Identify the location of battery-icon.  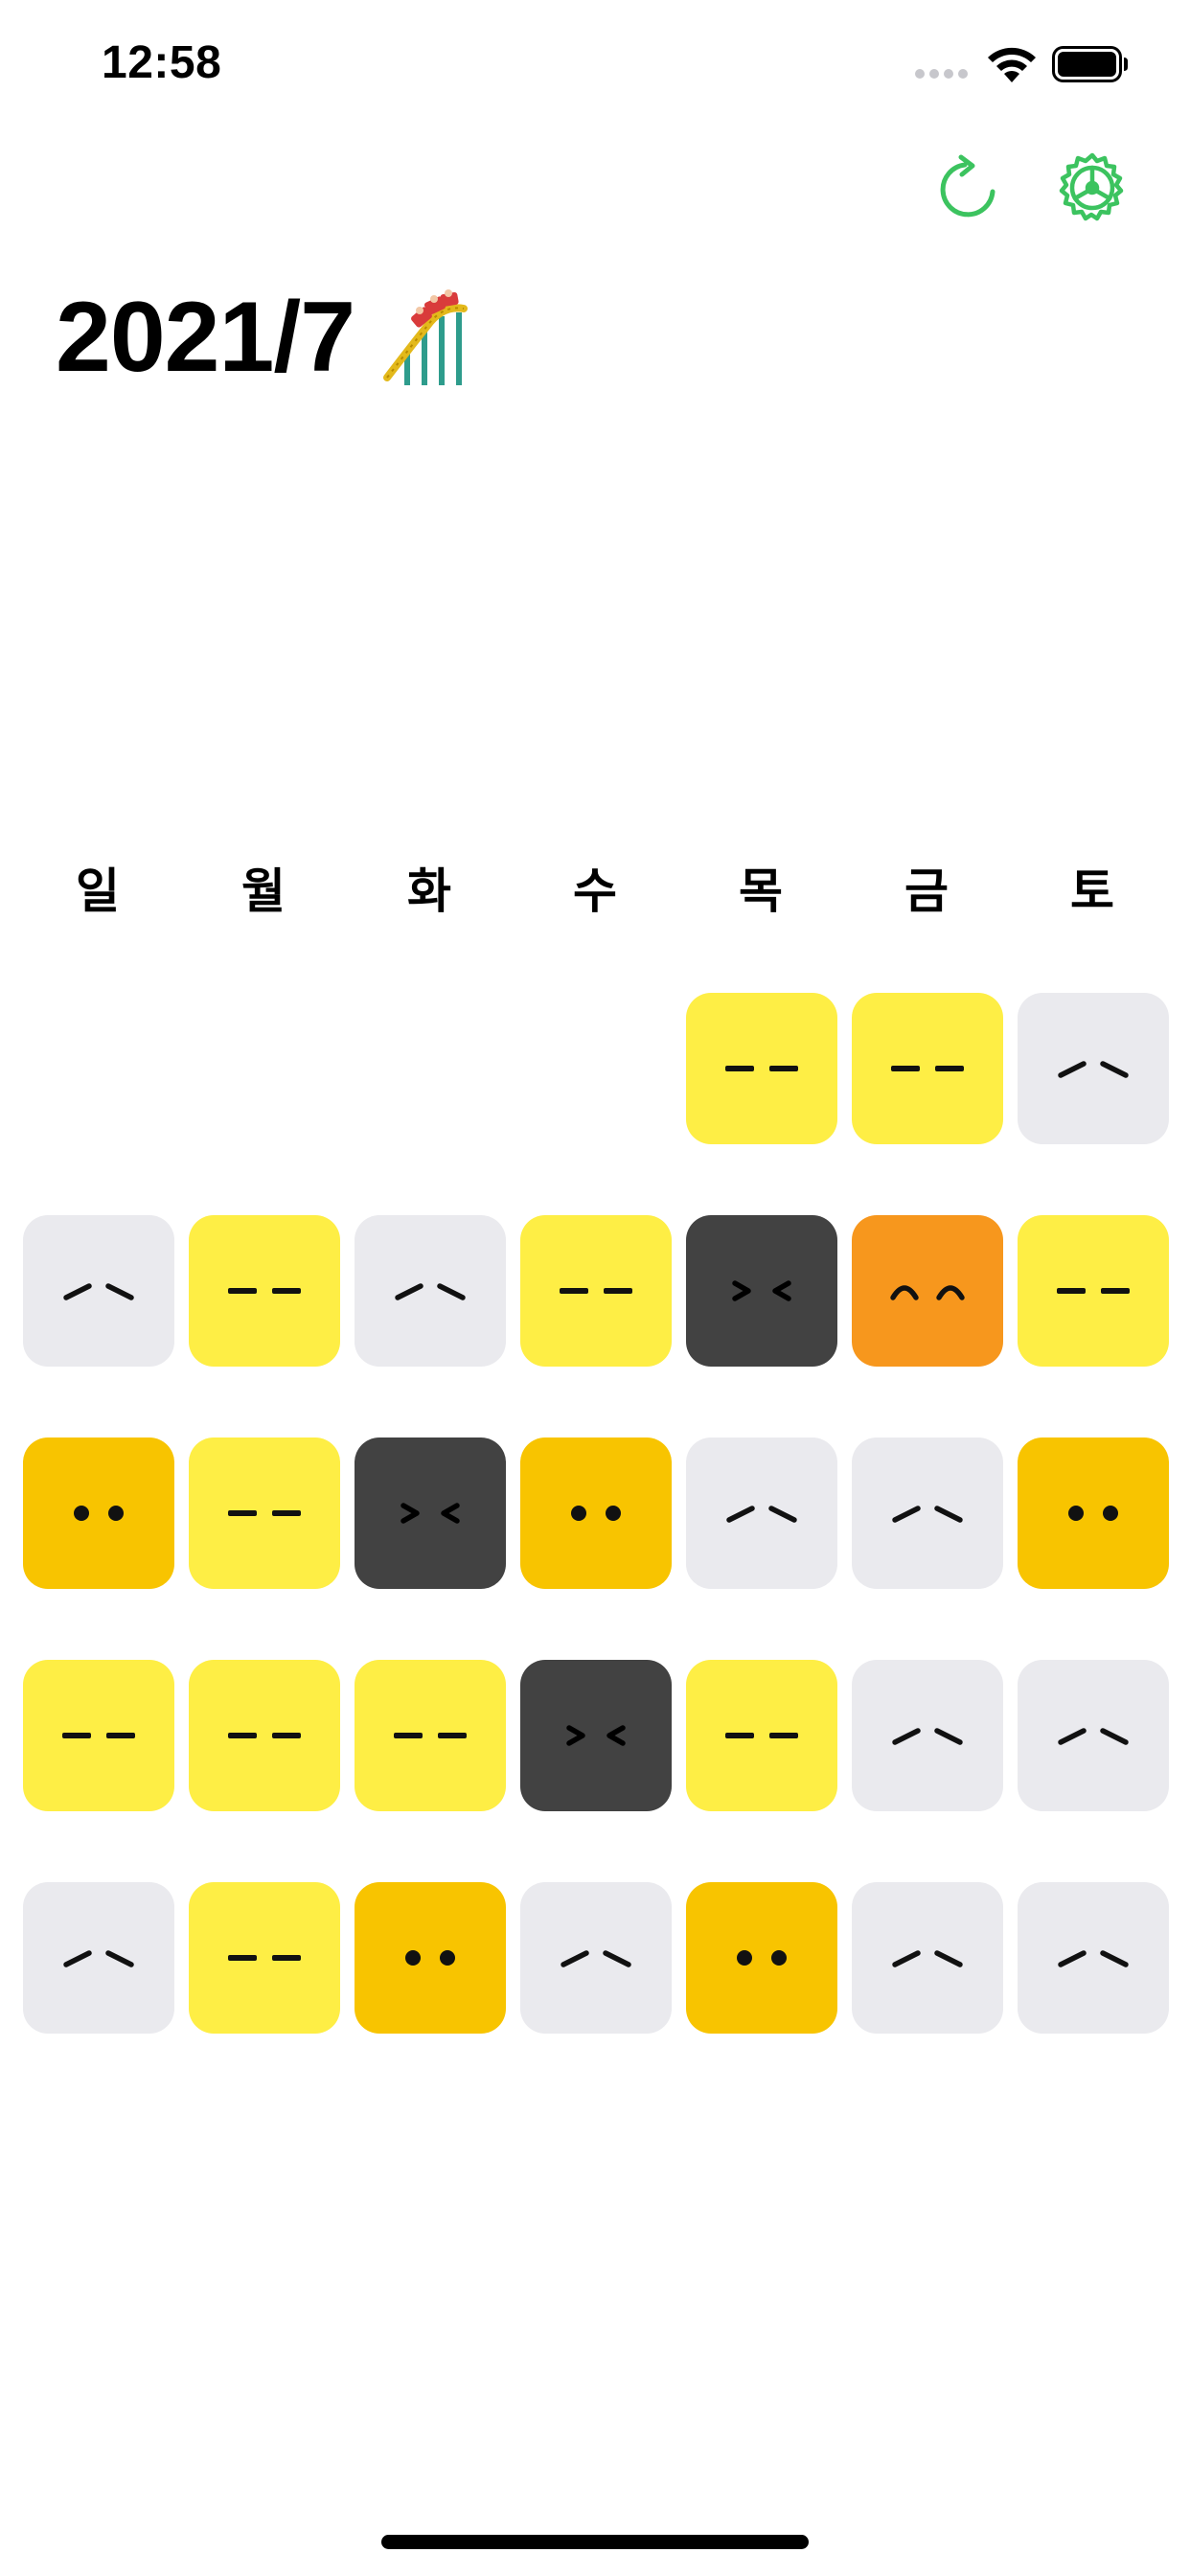
(1090, 64).